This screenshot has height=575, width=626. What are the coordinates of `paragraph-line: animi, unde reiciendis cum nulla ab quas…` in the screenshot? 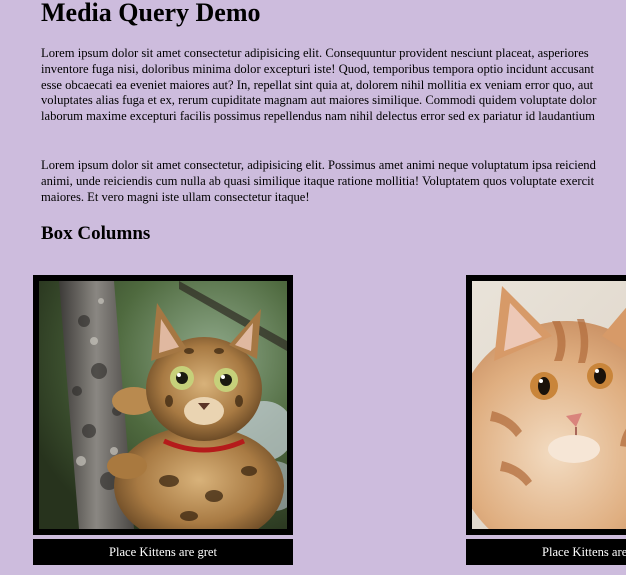 It's located at (318, 180).